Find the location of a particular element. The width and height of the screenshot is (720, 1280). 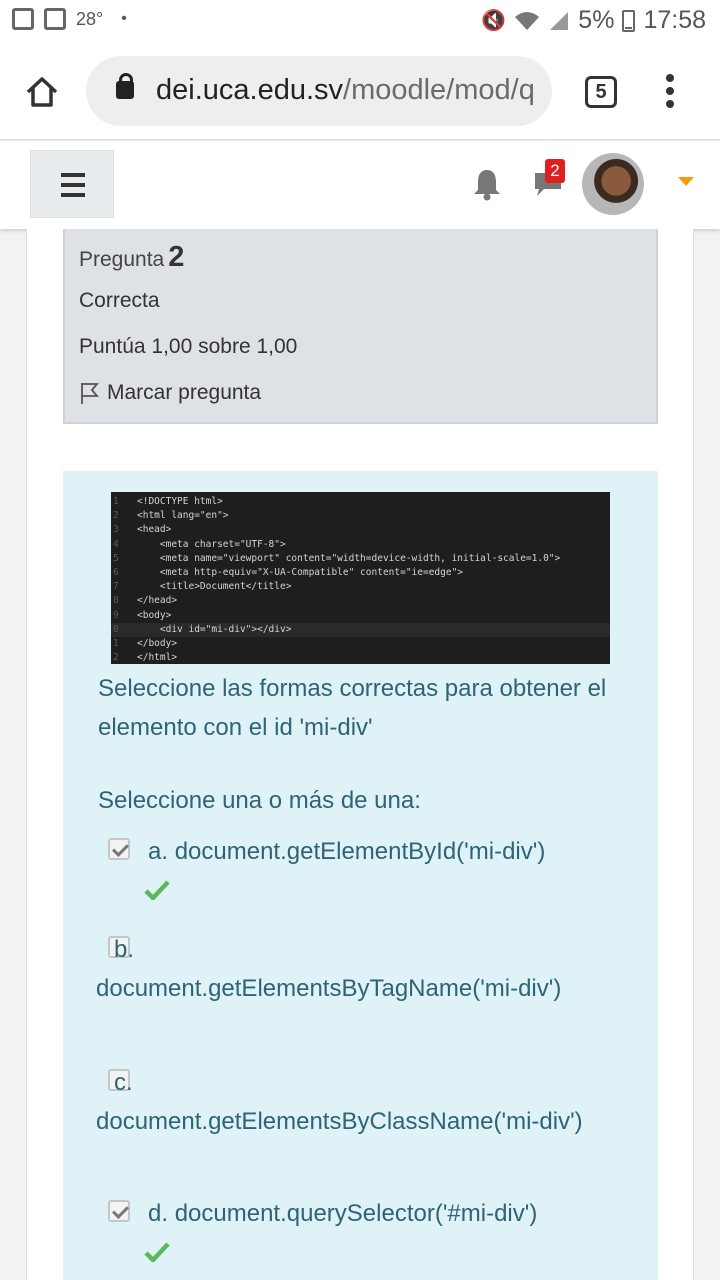

code-line-text: </head> is located at coordinates (157, 601).